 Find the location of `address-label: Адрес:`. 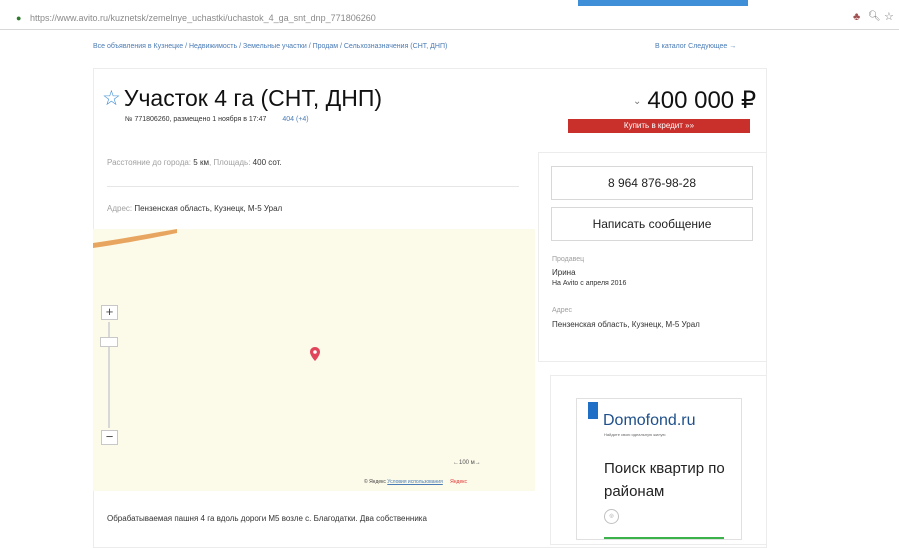

address-label: Адрес: is located at coordinates (120, 208).